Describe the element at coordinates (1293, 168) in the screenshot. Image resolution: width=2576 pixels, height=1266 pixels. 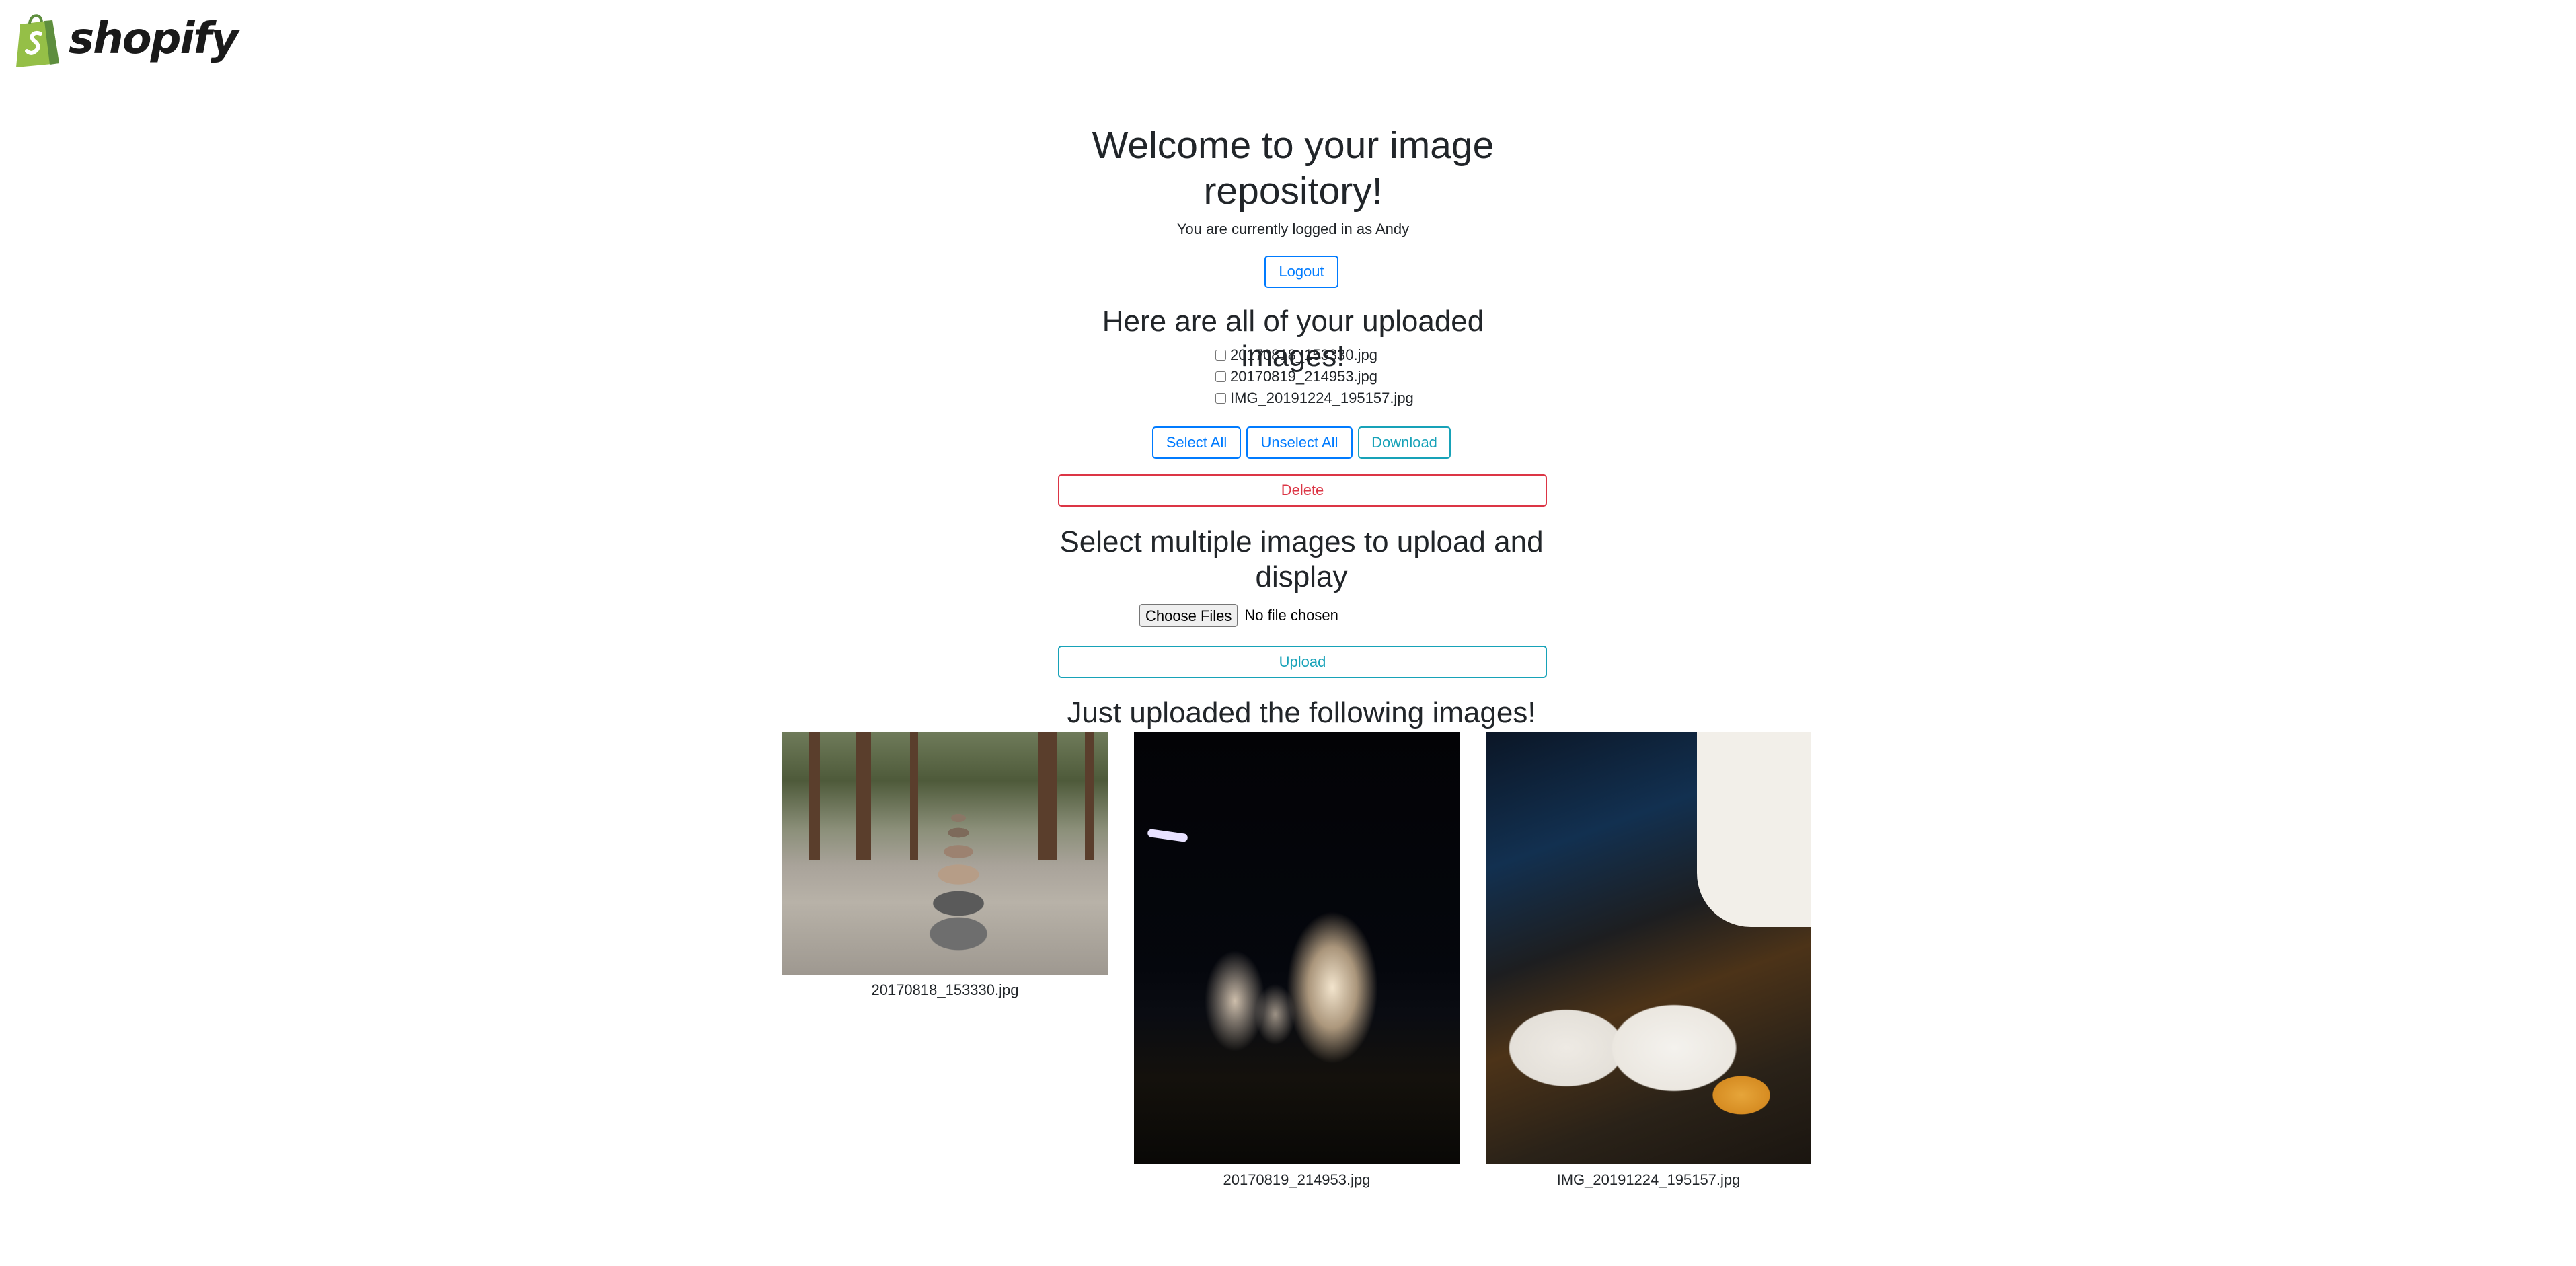
I see `page-title: Welcome to your image repository!` at that location.